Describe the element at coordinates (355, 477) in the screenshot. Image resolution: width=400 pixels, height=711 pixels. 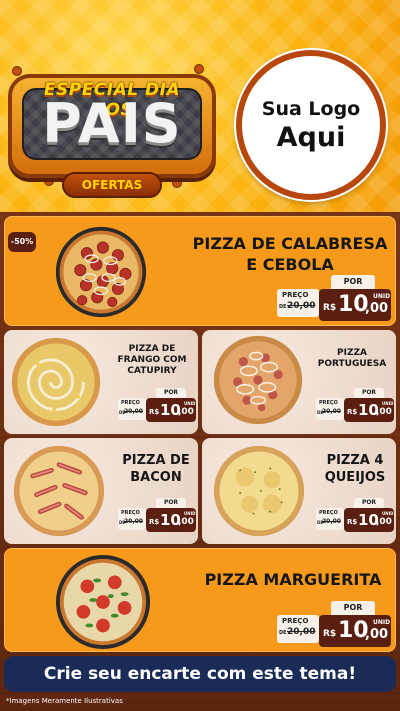
I see `product-name-line: QUEIJOS` at that location.